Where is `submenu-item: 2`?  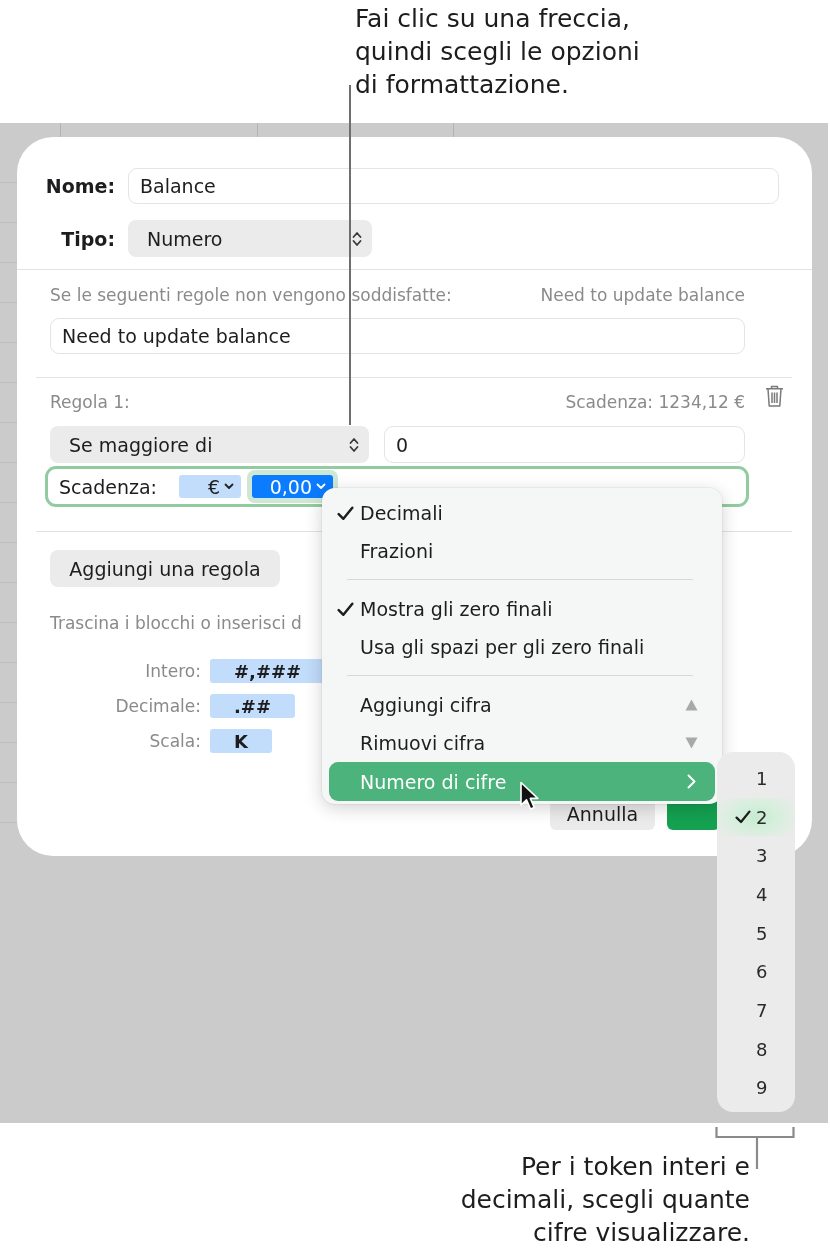
submenu-item: 2 is located at coordinates (756, 817).